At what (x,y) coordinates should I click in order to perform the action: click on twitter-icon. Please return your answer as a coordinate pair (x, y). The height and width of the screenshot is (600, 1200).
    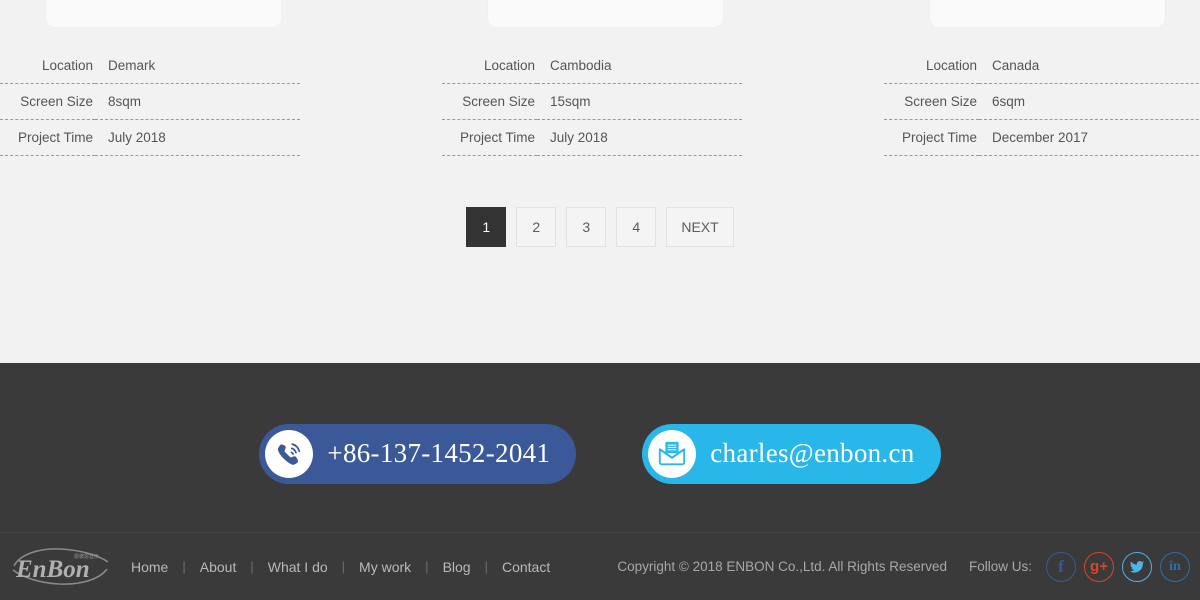
    Looking at the image, I should click on (1137, 566).